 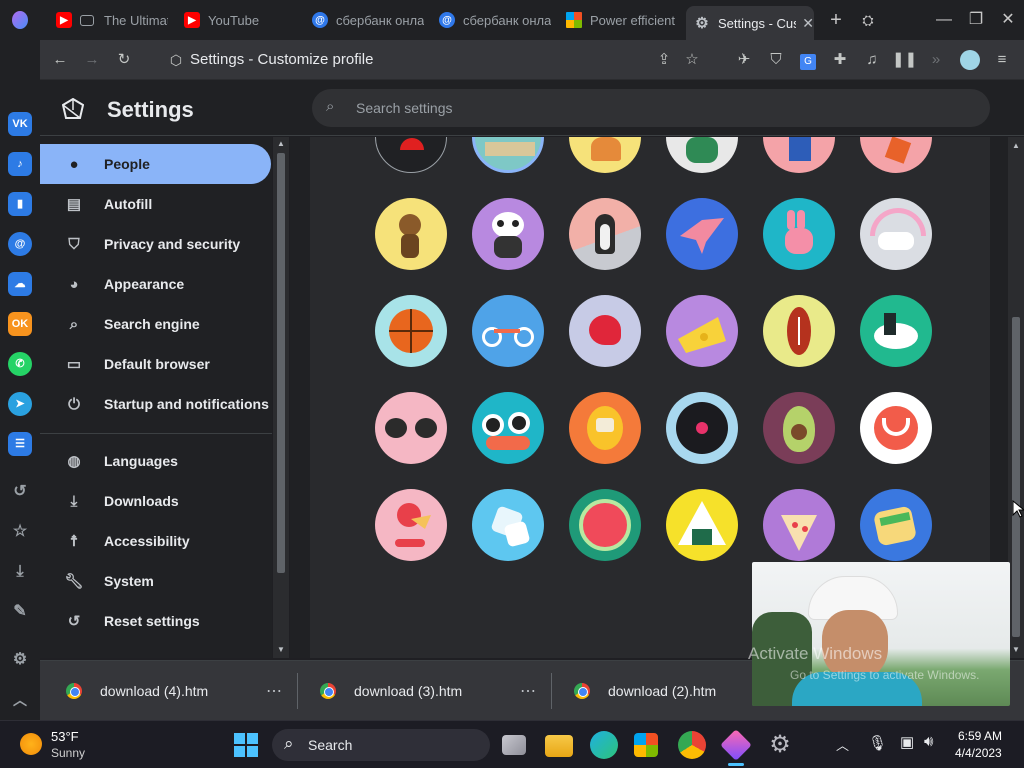 What do you see at coordinates (1008, 20) in the screenshot?
I see `close-window-icon: ✕` at bounding box center [1008, 20].